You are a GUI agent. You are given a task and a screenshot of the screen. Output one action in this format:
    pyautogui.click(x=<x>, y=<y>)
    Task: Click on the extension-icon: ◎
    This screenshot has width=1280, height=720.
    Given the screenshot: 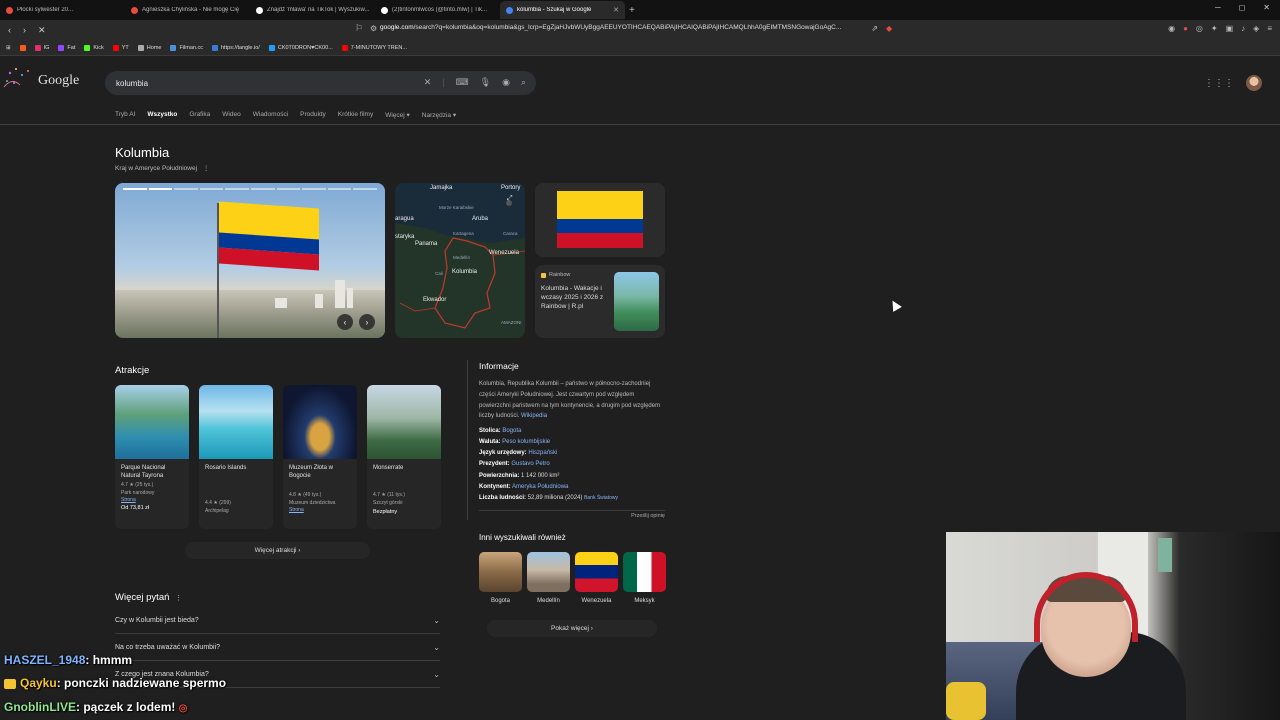 What is the action you would take?
    pyautogui.click(x=1199, y=28)
    